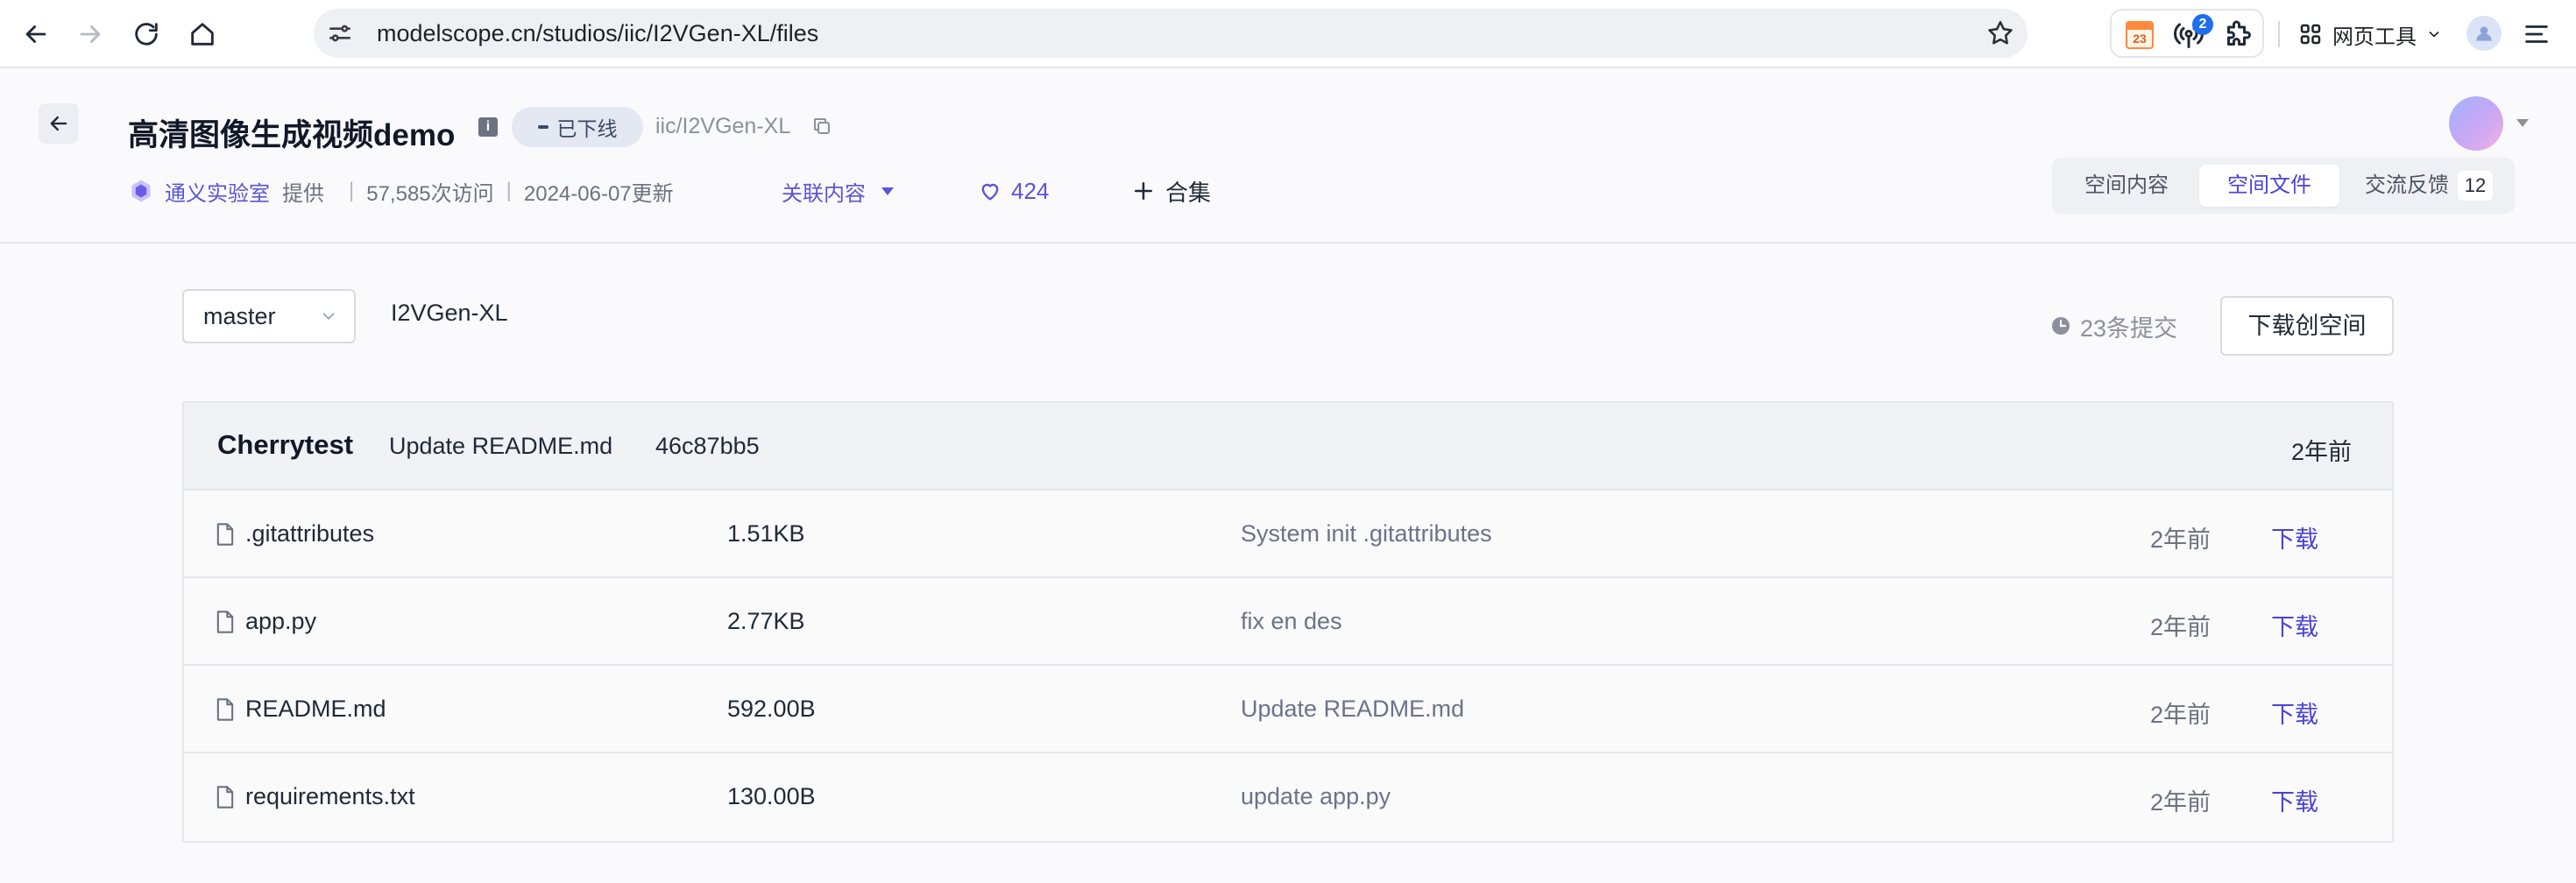 Image resolution: width=2576 pixels, height=883 pixels. I want to click on clock-icon, so click(2061, 326).